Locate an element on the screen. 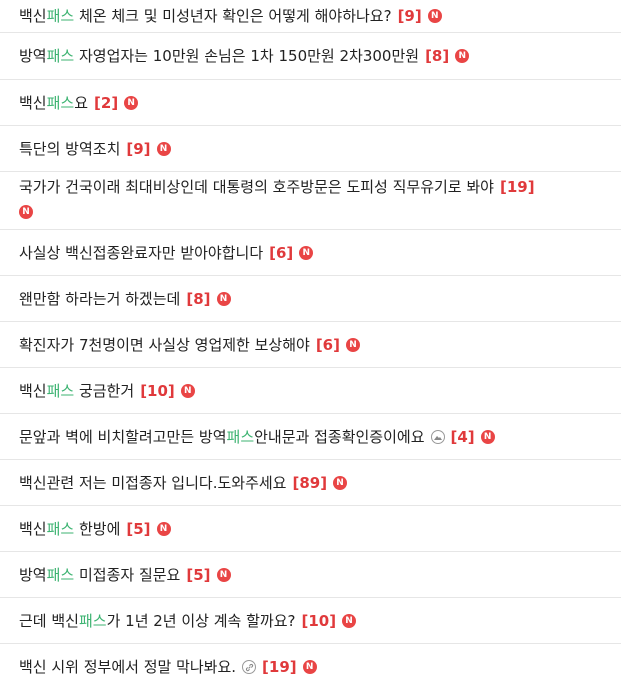  title-text: 국가가 건국이래 최대비상인데 대통령의 호주방문은 도피성 직무유기로 봐야 is located at coordinates (256, 187).